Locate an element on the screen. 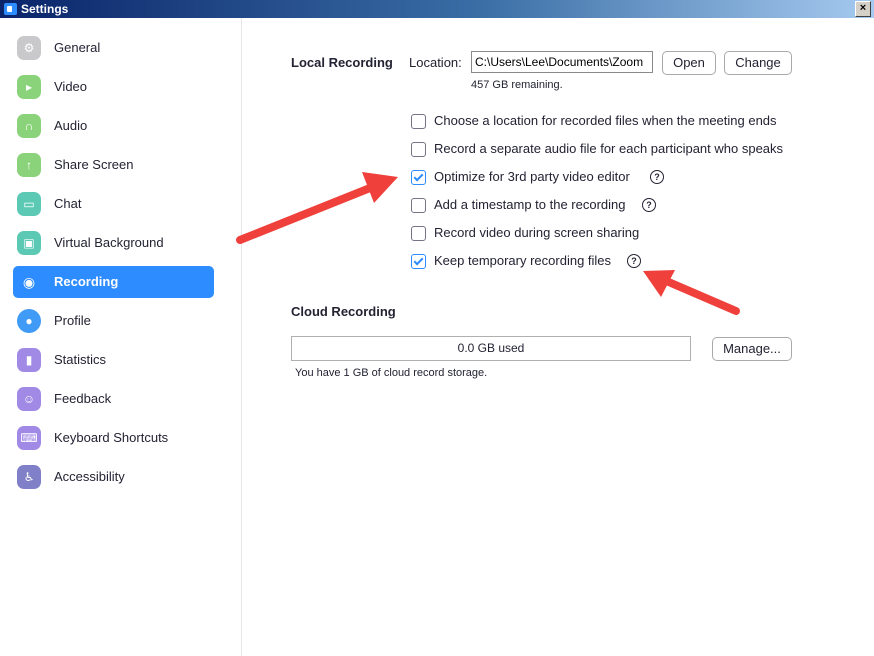 The width and height of the screenshot is (874, 656). sidebar-item-label: General is located at coordinates (77, 47).